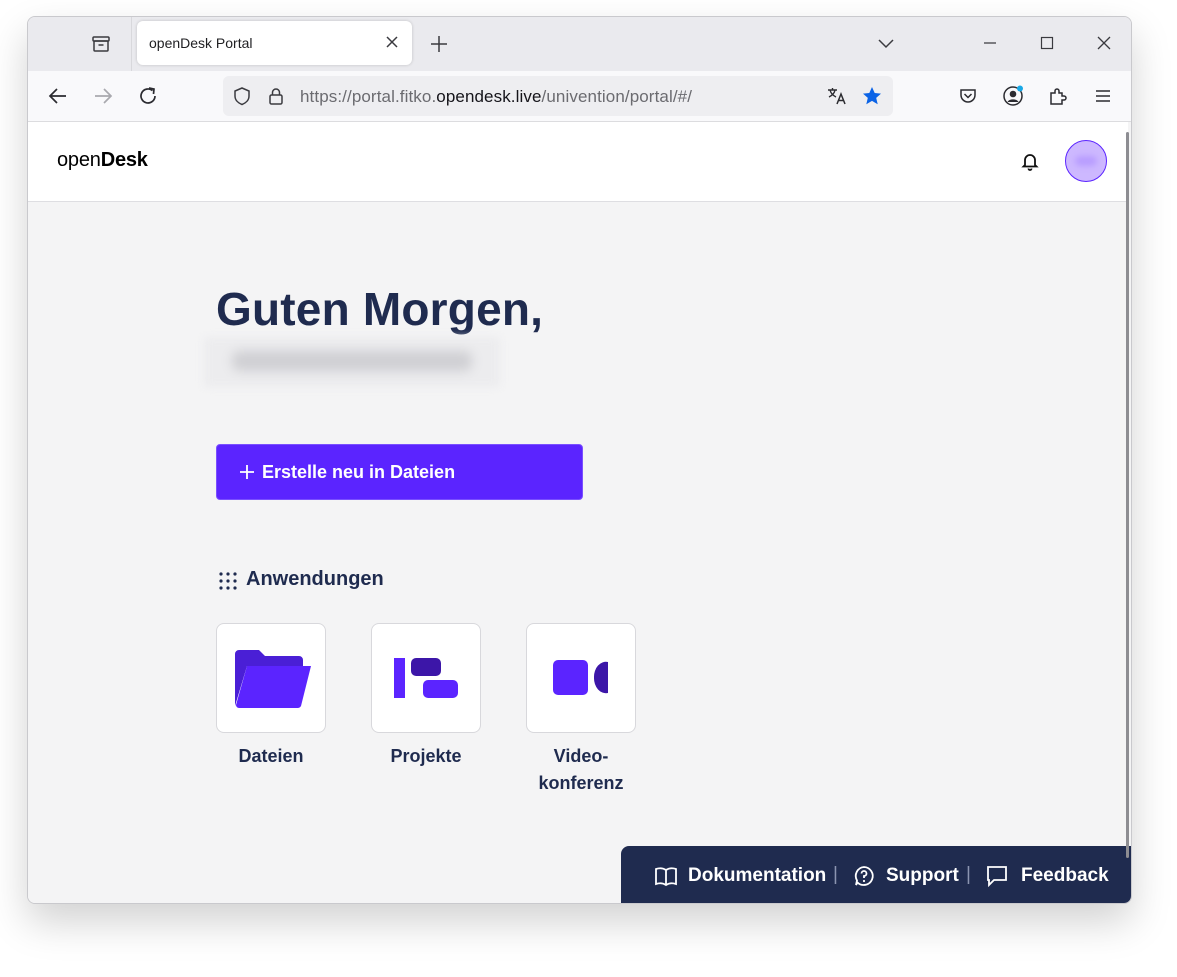 The image size is (1177, 977). I want to click on create-new-in-files-button: Erstelle neu in Dateien, so click(399, 472).